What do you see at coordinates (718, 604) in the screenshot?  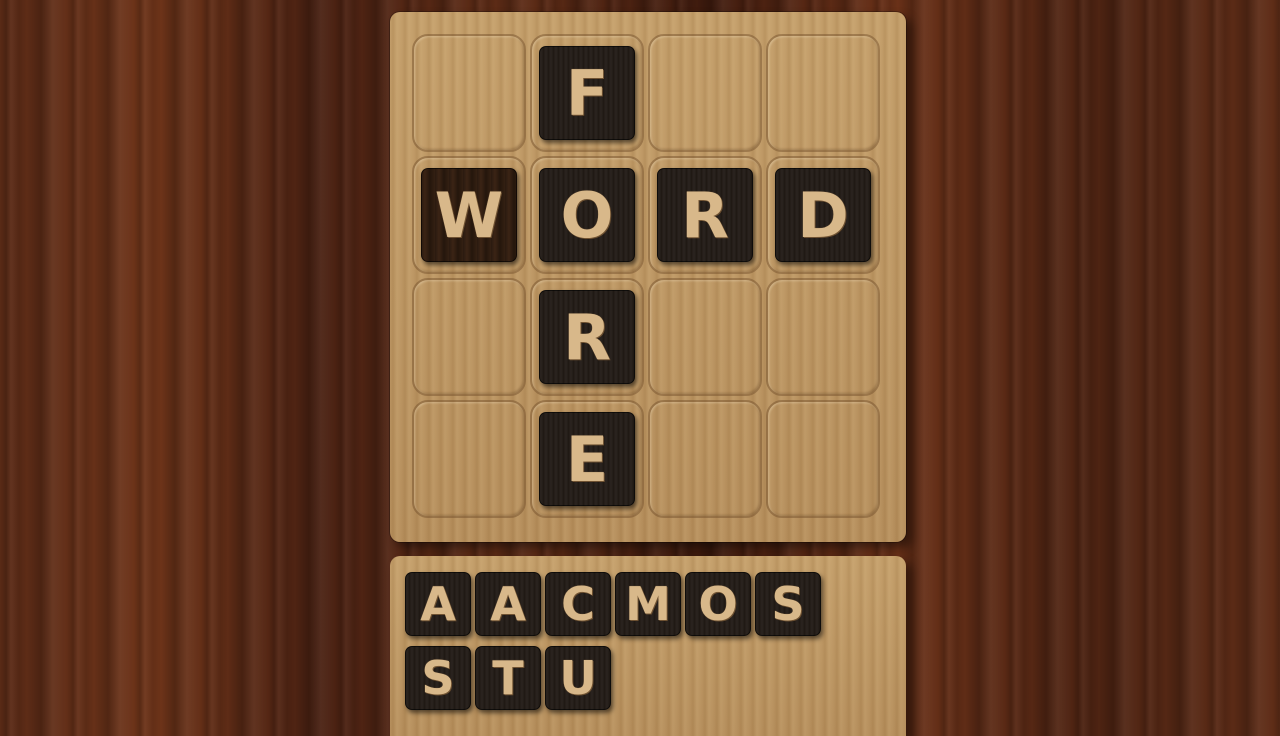 I see `tray-letter-tile: O` at bounding box center [718, 604].